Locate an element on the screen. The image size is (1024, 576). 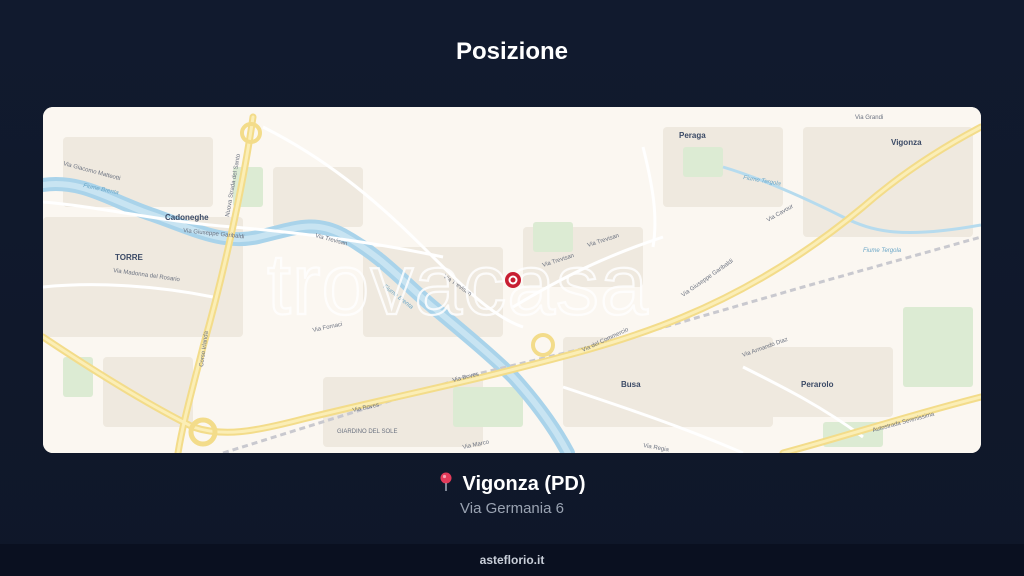
page-title: Posizione is located at coordinates (512, 51).